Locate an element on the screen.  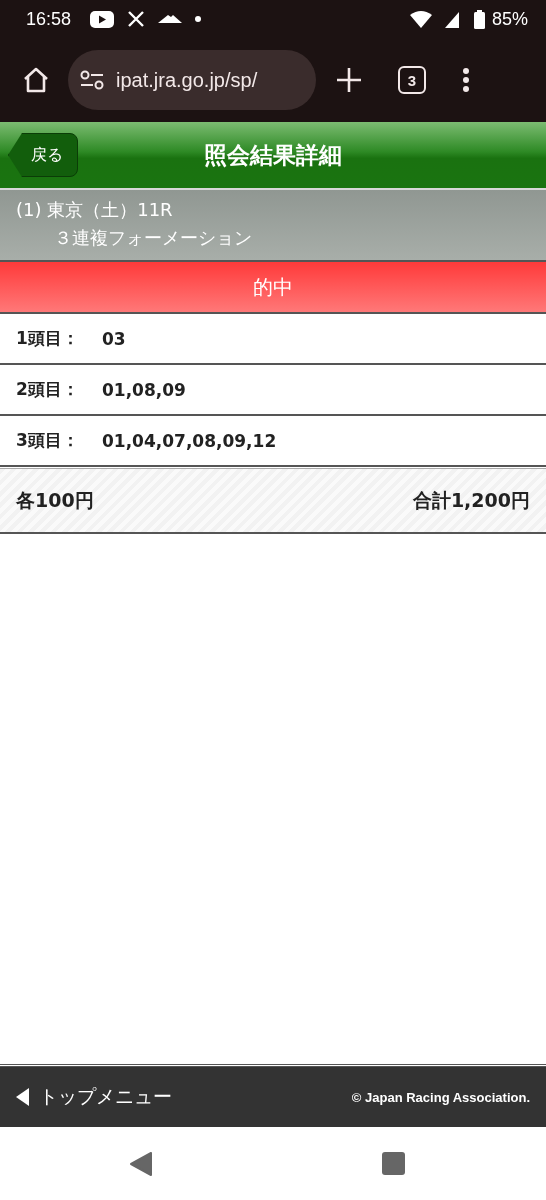
race-name: (1) 東京（土）11R is located at coordinates (95, 210).